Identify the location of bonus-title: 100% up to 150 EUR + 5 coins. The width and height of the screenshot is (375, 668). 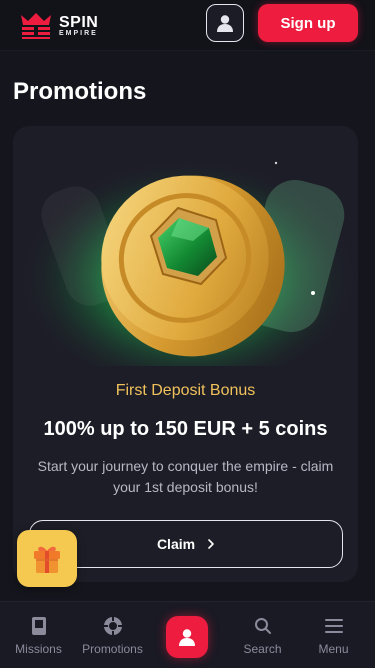
(185, 429).